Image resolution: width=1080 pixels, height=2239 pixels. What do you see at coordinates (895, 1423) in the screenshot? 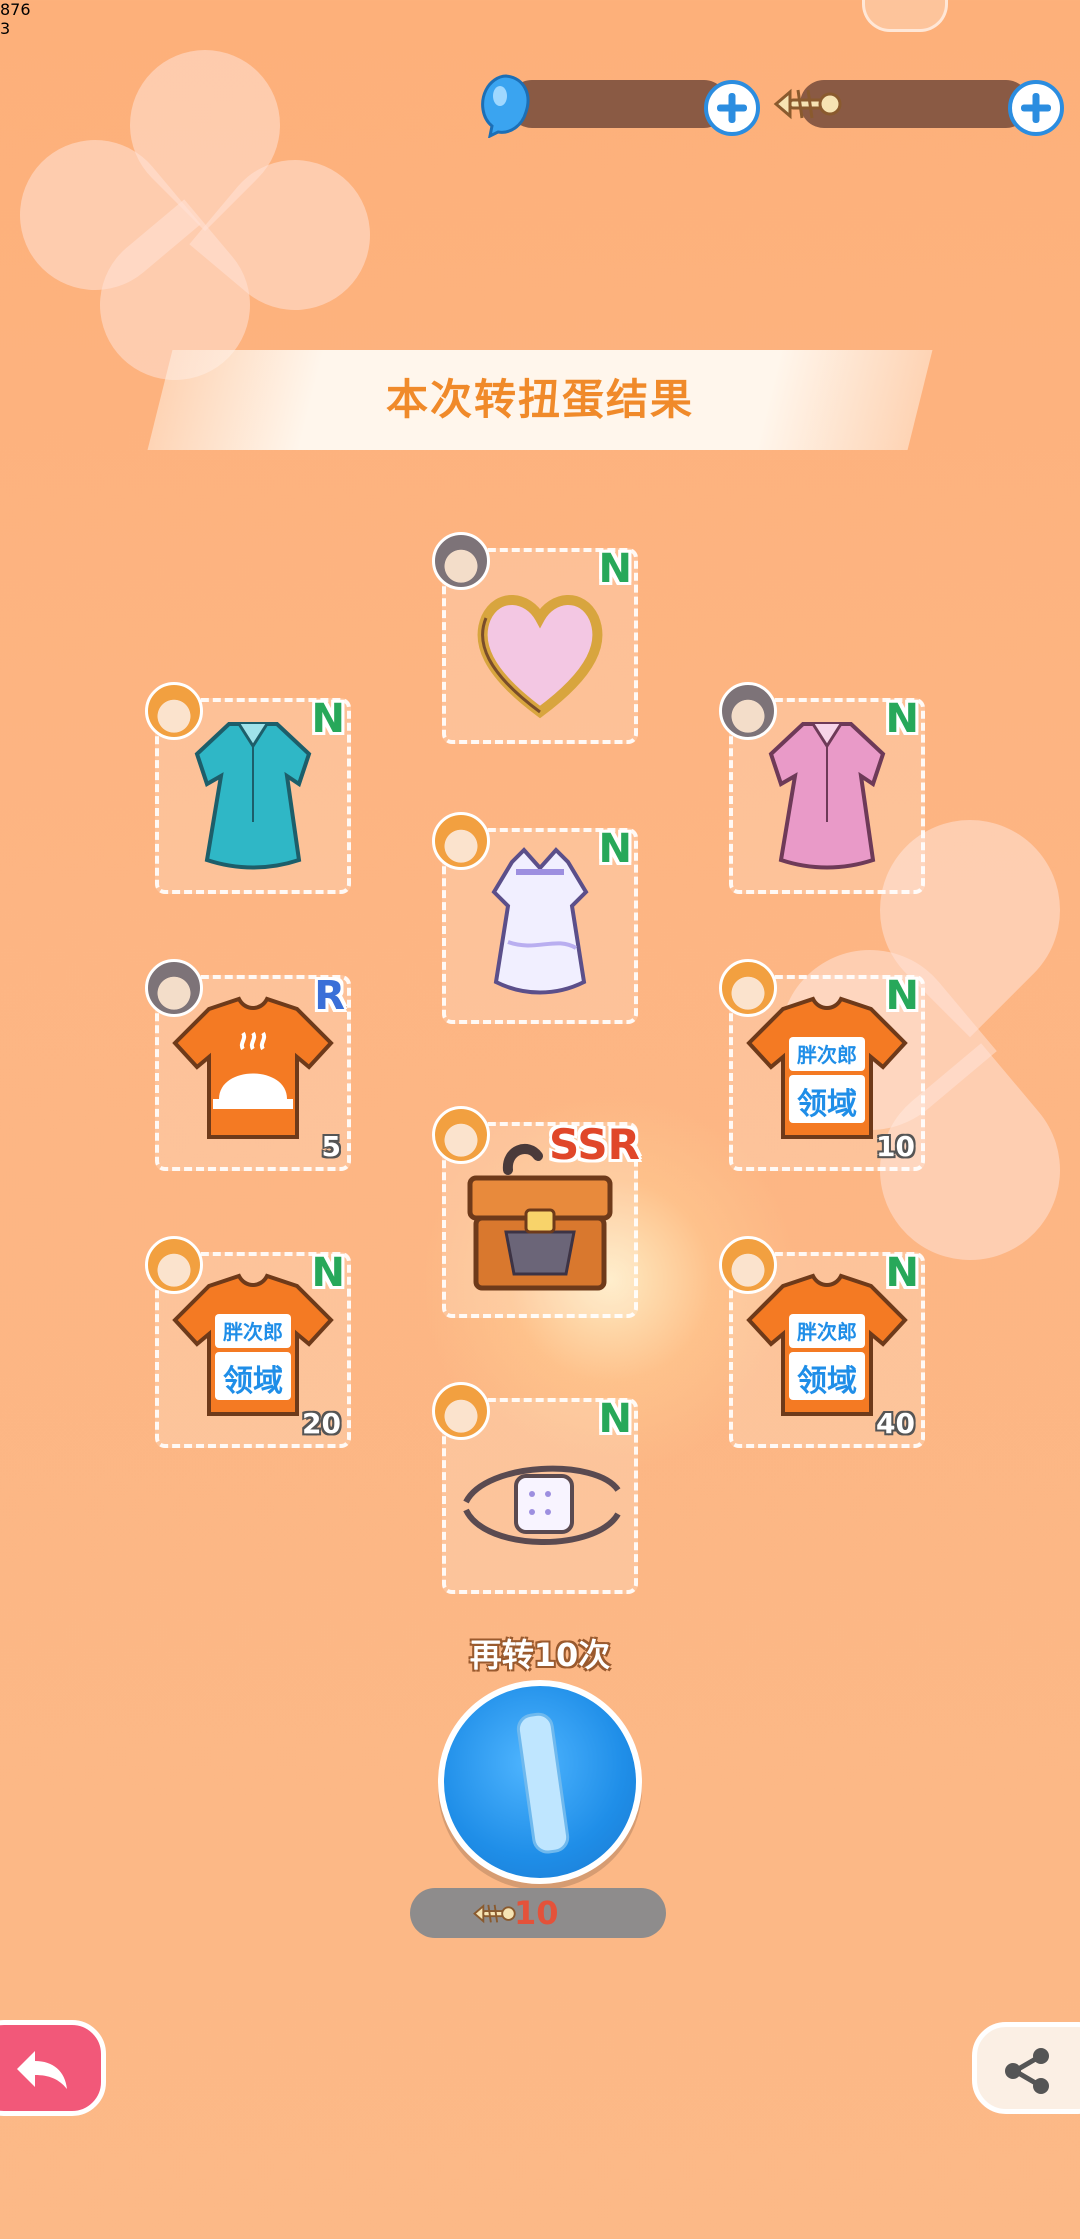
I see `item-count: 40` at bounding box center [895, 1423].